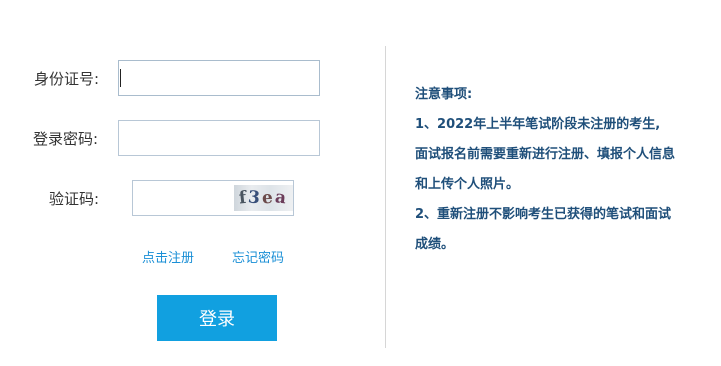 The height and width of the screenshot is (366, 721). I want to click on register-link: 点击注册, so click(168, 259).